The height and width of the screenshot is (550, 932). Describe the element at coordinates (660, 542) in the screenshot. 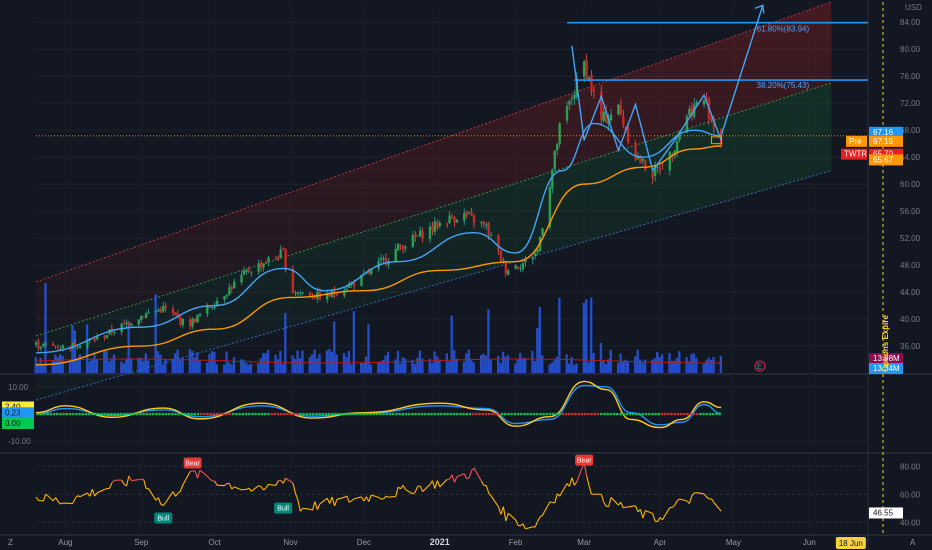

I see `time-tick-label: Apr` at that location.